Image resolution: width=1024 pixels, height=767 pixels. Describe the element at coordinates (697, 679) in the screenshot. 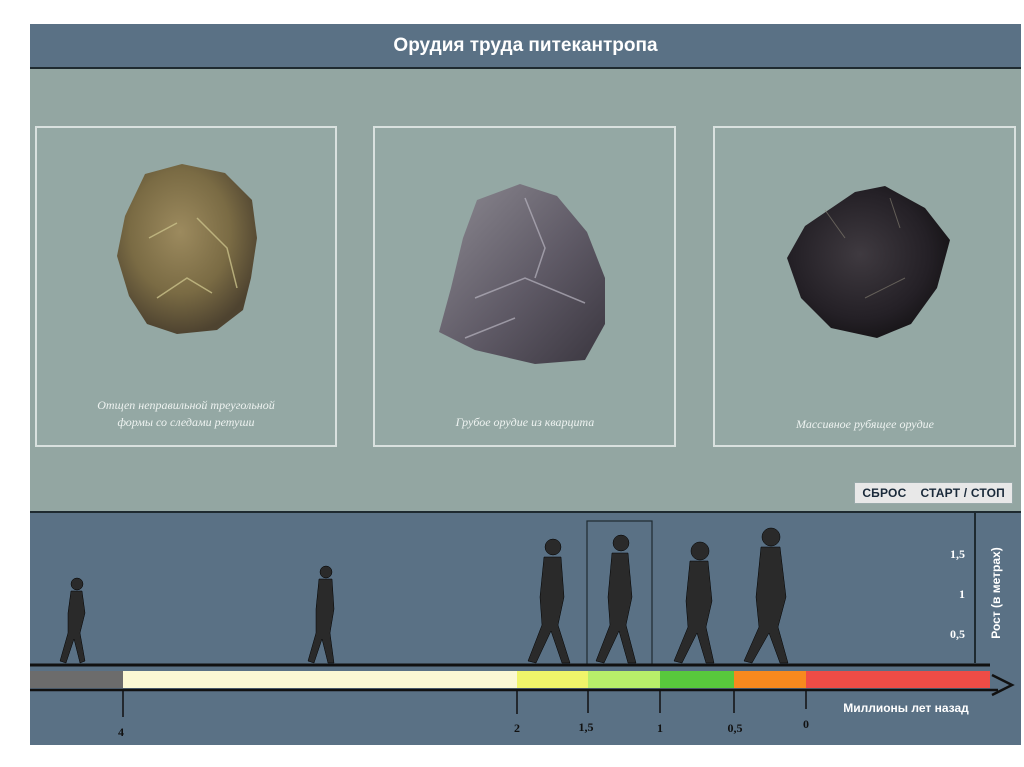

I see `timeline-segment-green` at that location.